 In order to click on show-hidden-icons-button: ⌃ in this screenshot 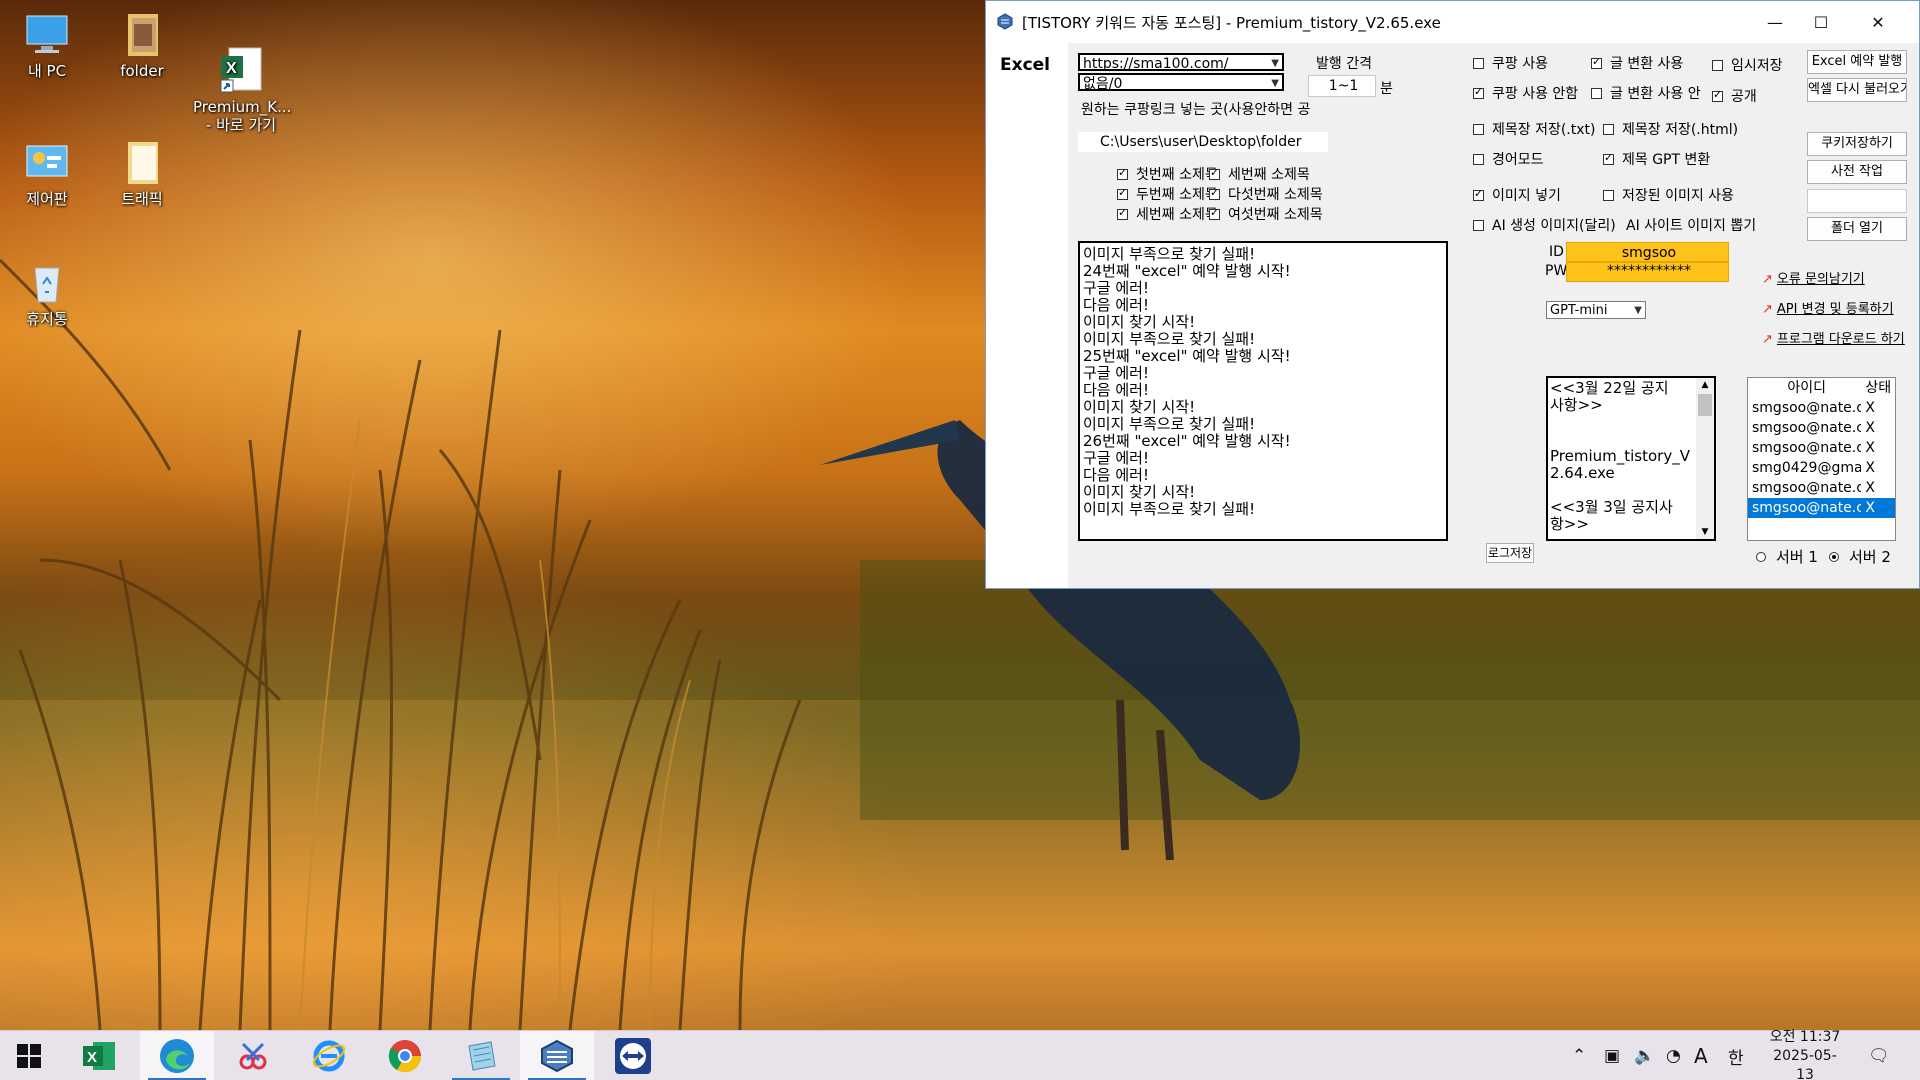, I will do `click(1579, 1055)`.